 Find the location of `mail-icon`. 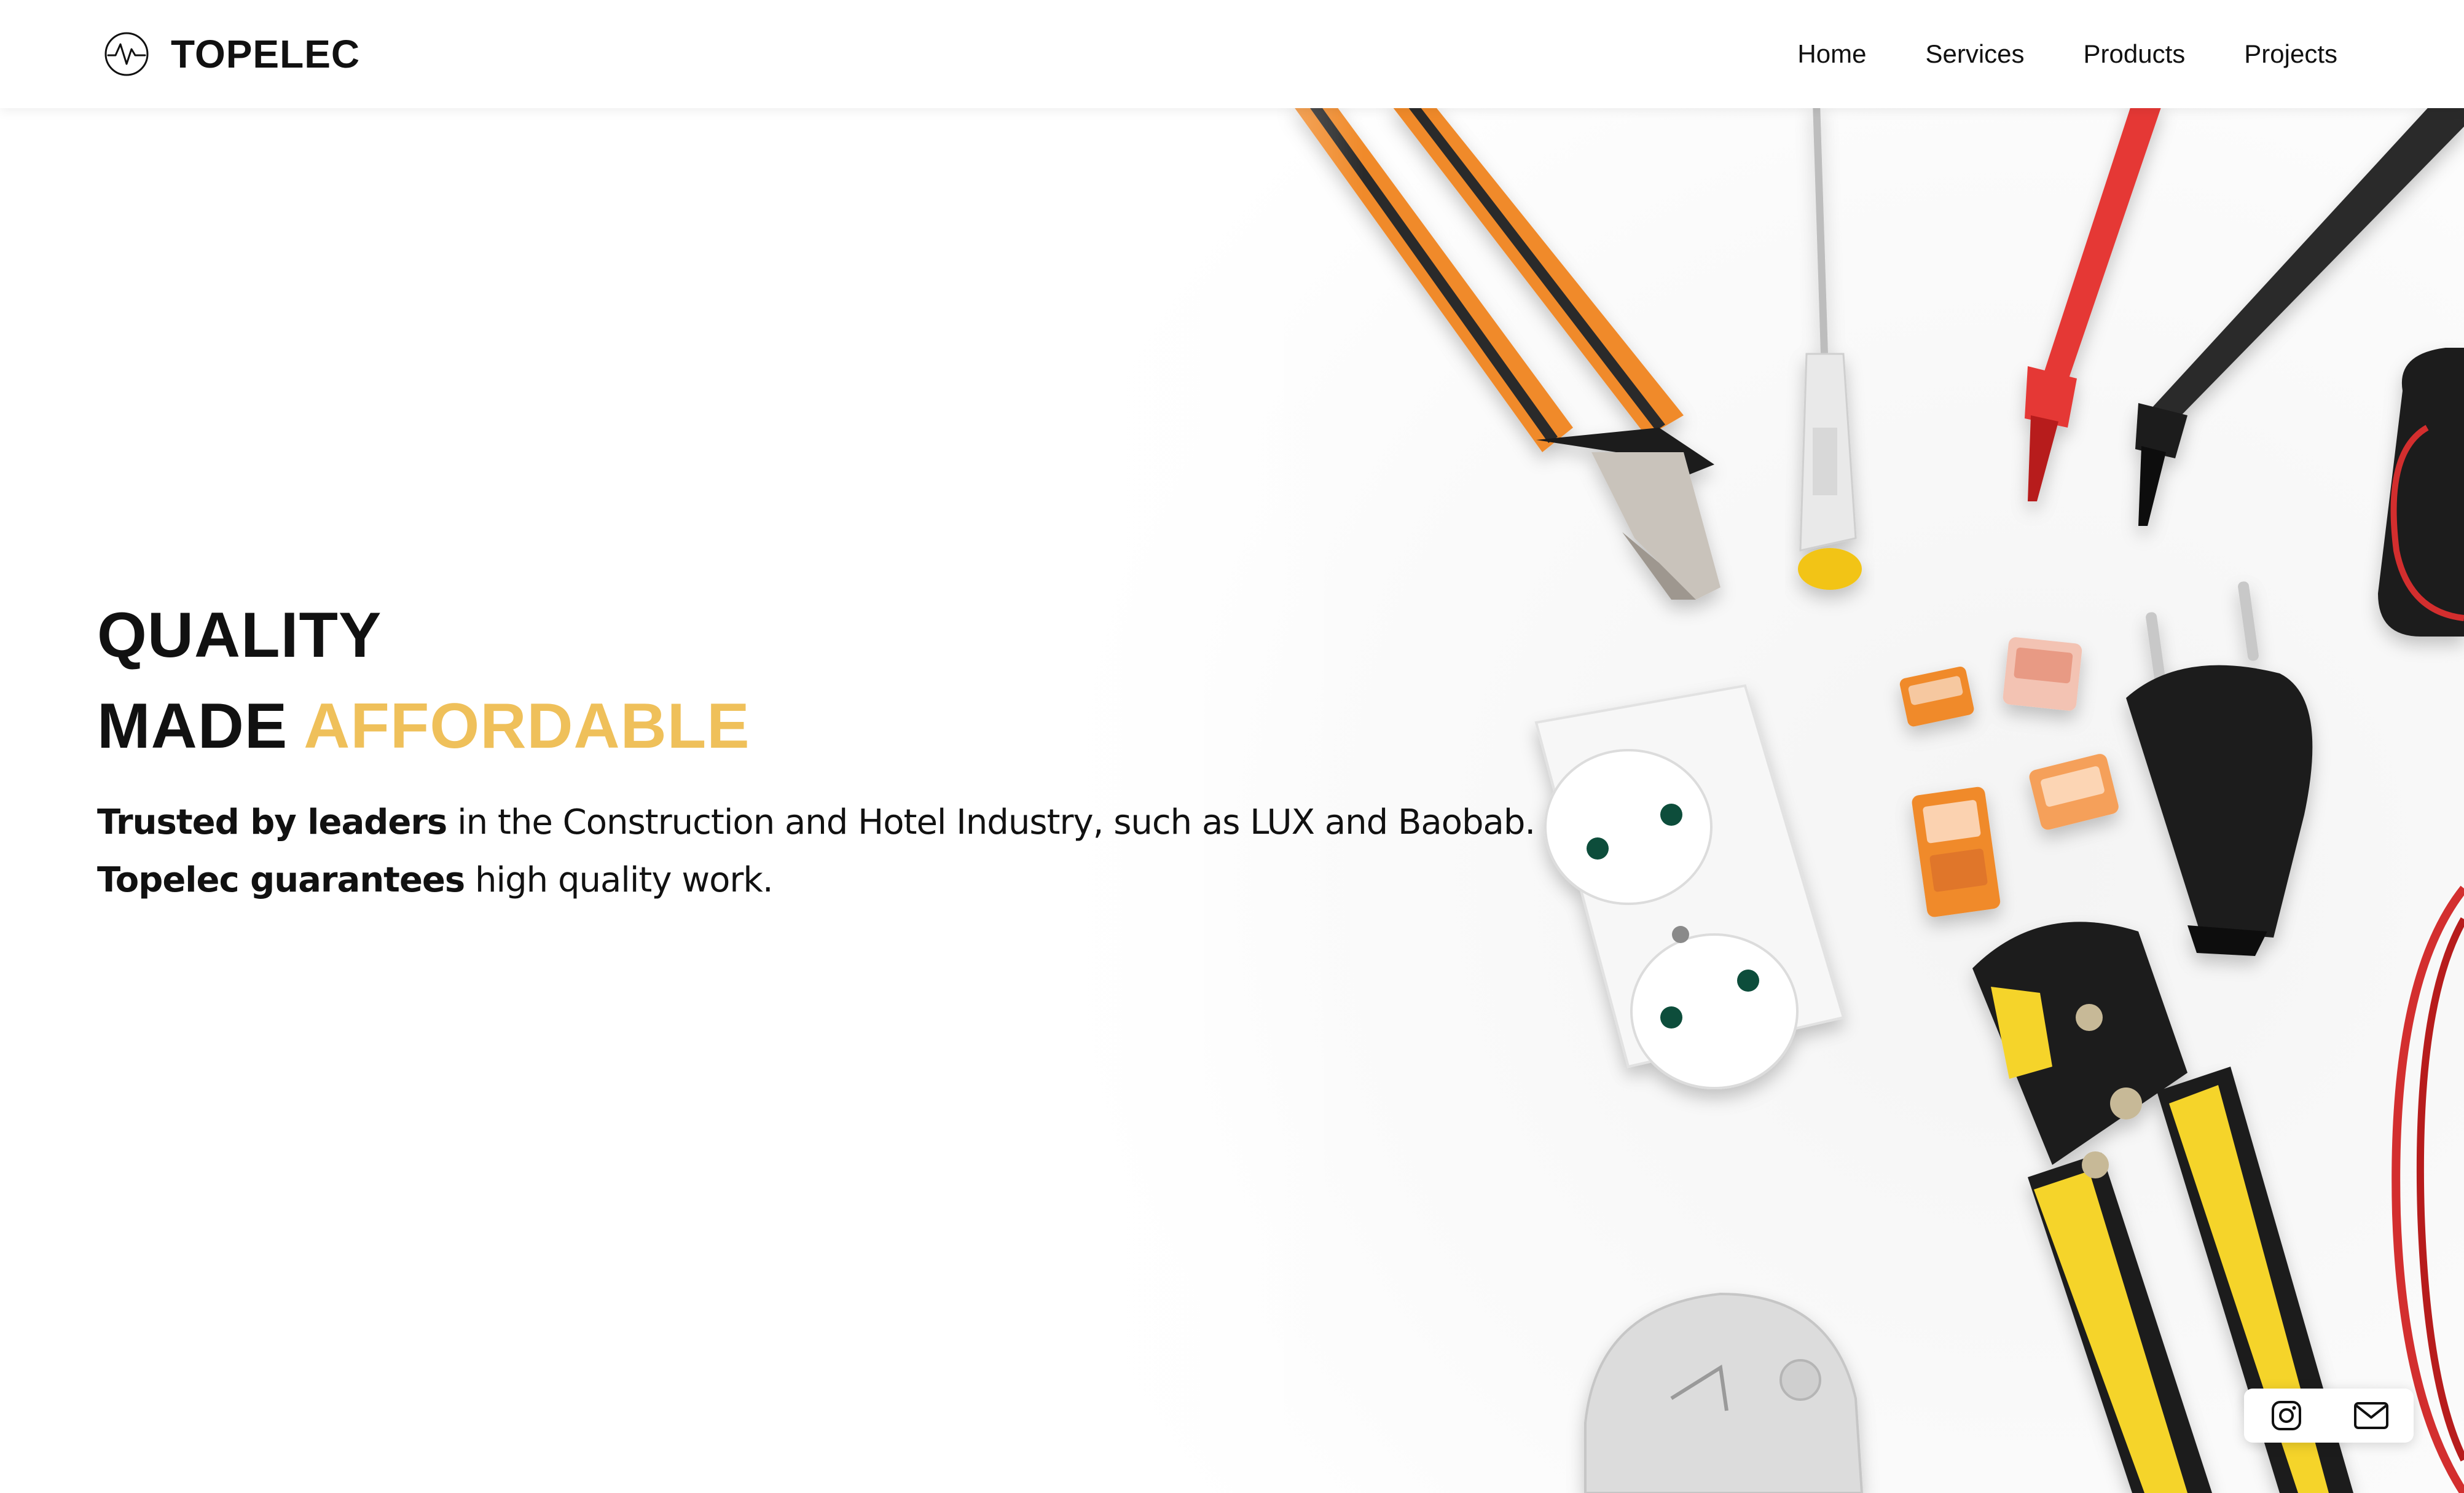

mail-icon is located at coordinates (2371, 1415).